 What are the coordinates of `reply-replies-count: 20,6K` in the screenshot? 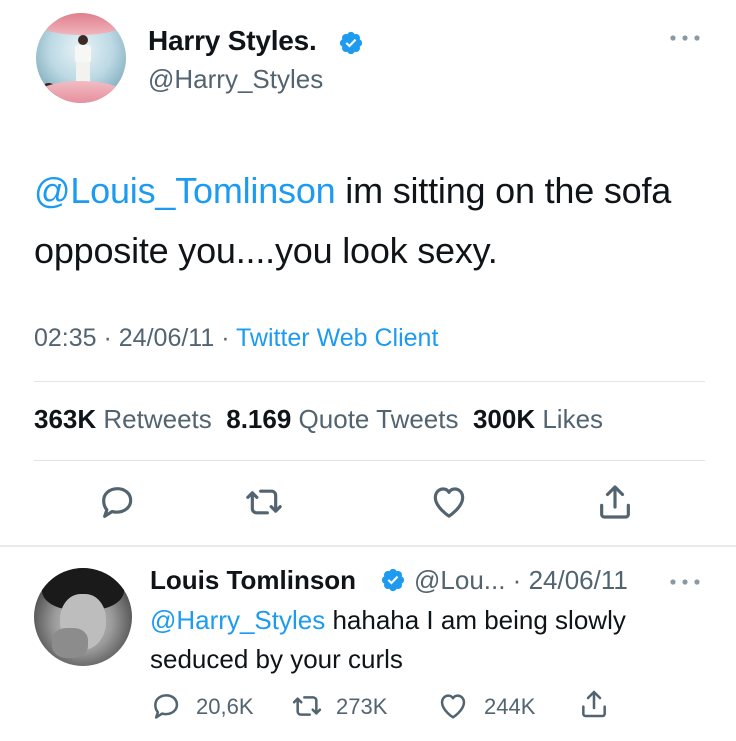 It's located at (225, 706).